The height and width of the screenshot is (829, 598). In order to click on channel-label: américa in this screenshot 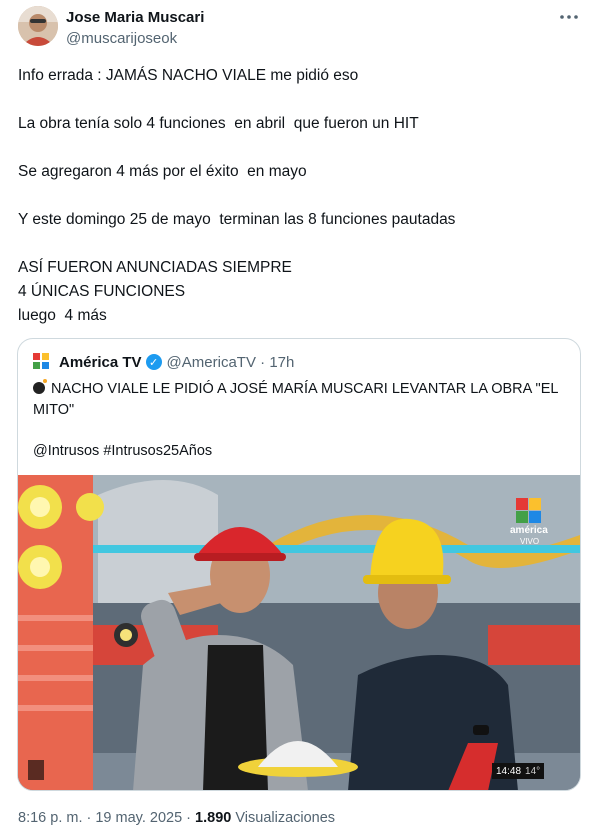, I will do `click(529, 530)`.